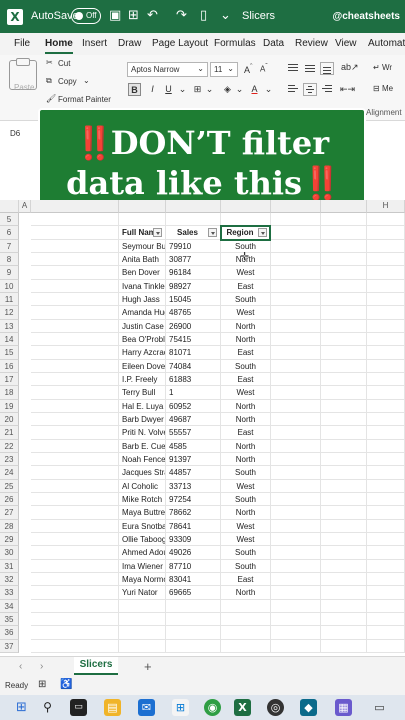  What do you see at coordinates (193, 593) in the screenshot?
I see `sales-cell: 69665` at bounding box center [193, 593].